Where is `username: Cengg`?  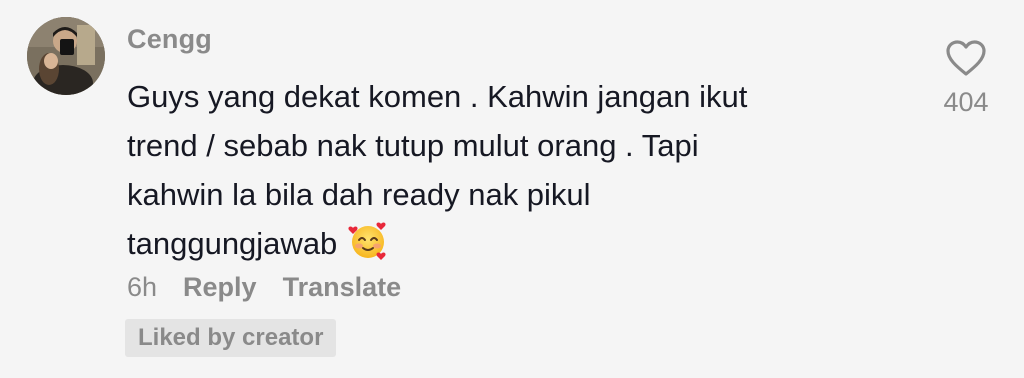 username: Cengg is located at coordinates (169, 39).